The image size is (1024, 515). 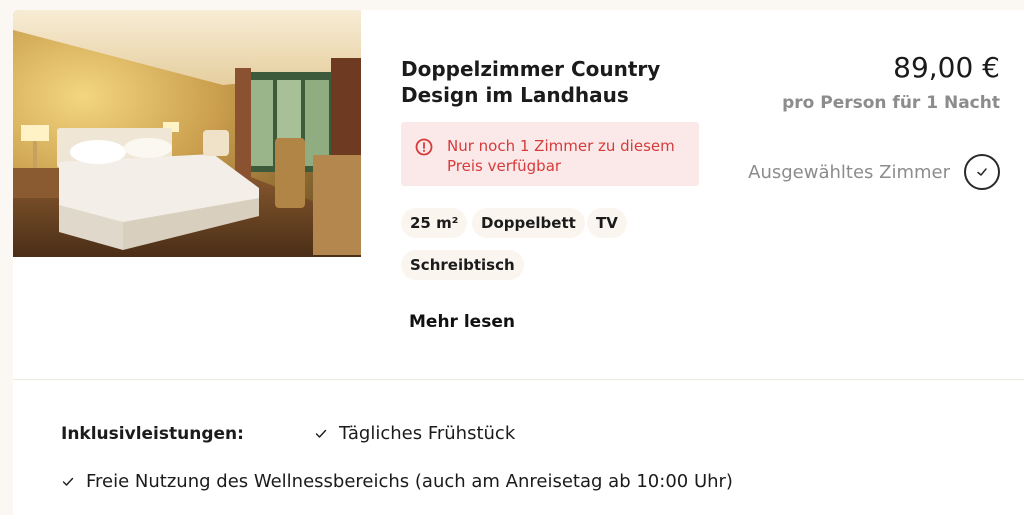 I want to click on inclusions-title: Inklusivleistungen:, so click(x=152, y=434).